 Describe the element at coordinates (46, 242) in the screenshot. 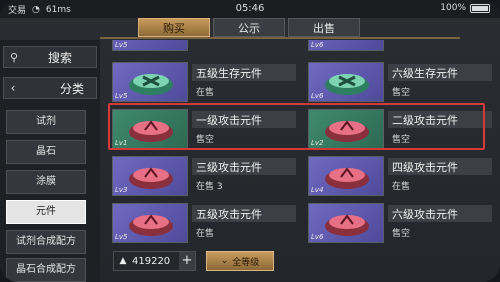

I see `sidebar-item-reagent-recipe: 试剂合成配方` at that location.